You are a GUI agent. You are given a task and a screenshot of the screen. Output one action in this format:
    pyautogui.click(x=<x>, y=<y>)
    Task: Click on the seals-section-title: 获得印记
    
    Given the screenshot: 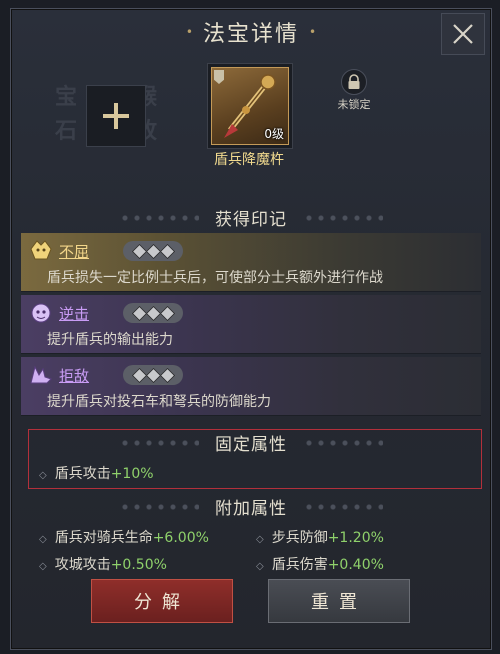 What is the action you would take?
    pyautogui.click(x=251, y=220)
    